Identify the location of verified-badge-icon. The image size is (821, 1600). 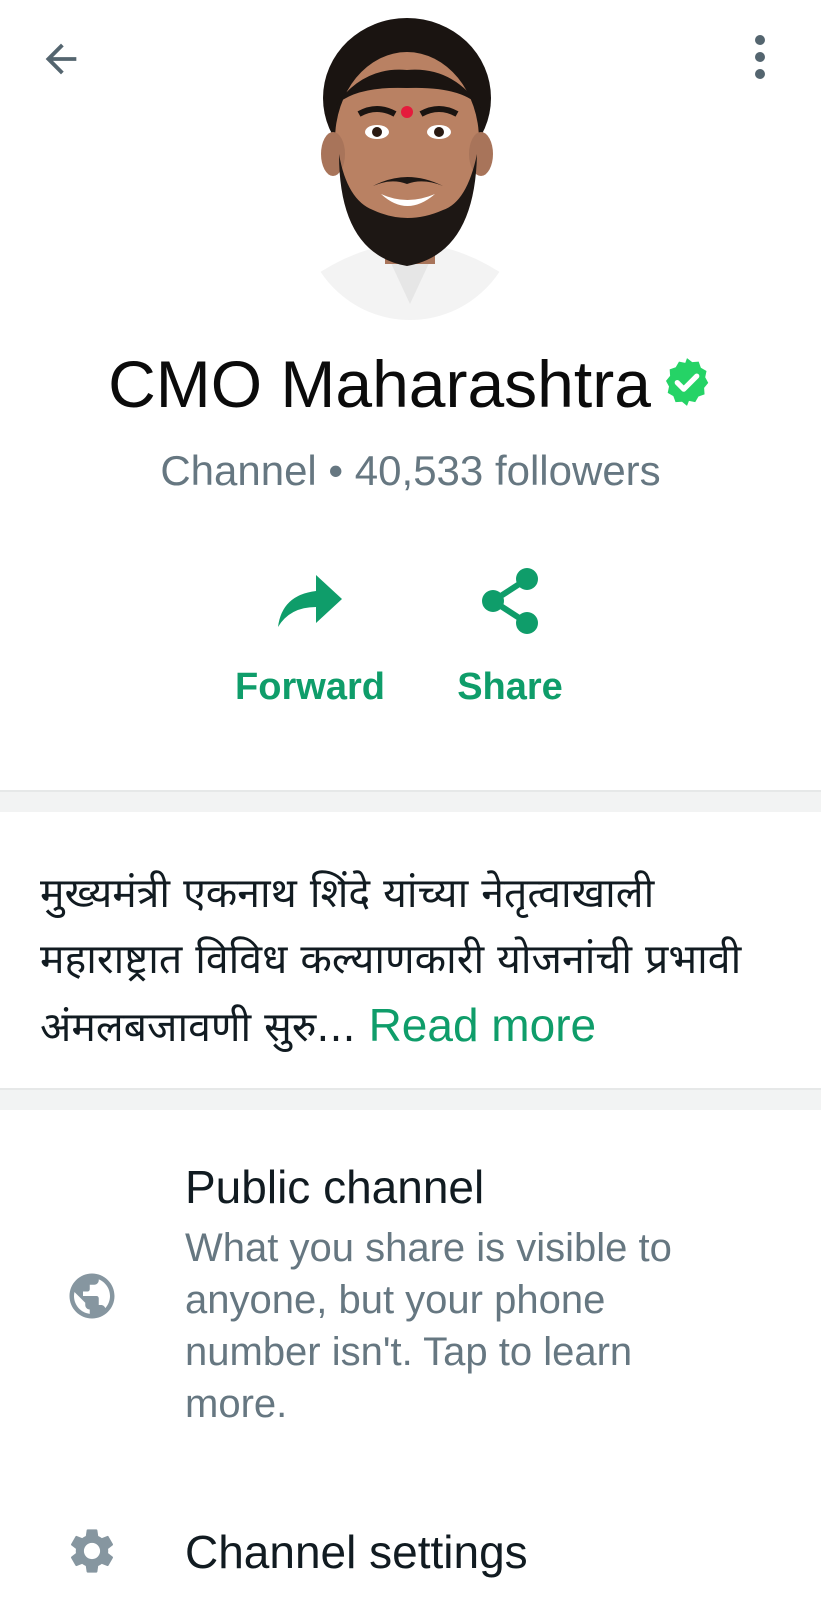
(687, 382).